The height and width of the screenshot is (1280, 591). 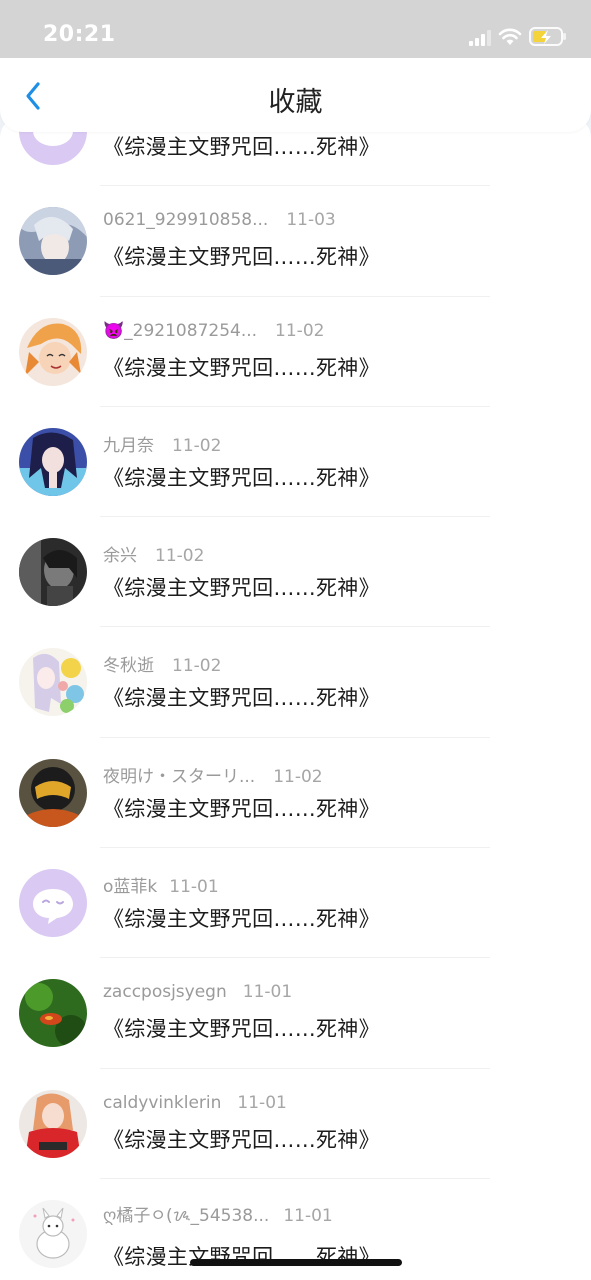 I want to click on user-name: o蓝菲k, so click(x=130, y=887).